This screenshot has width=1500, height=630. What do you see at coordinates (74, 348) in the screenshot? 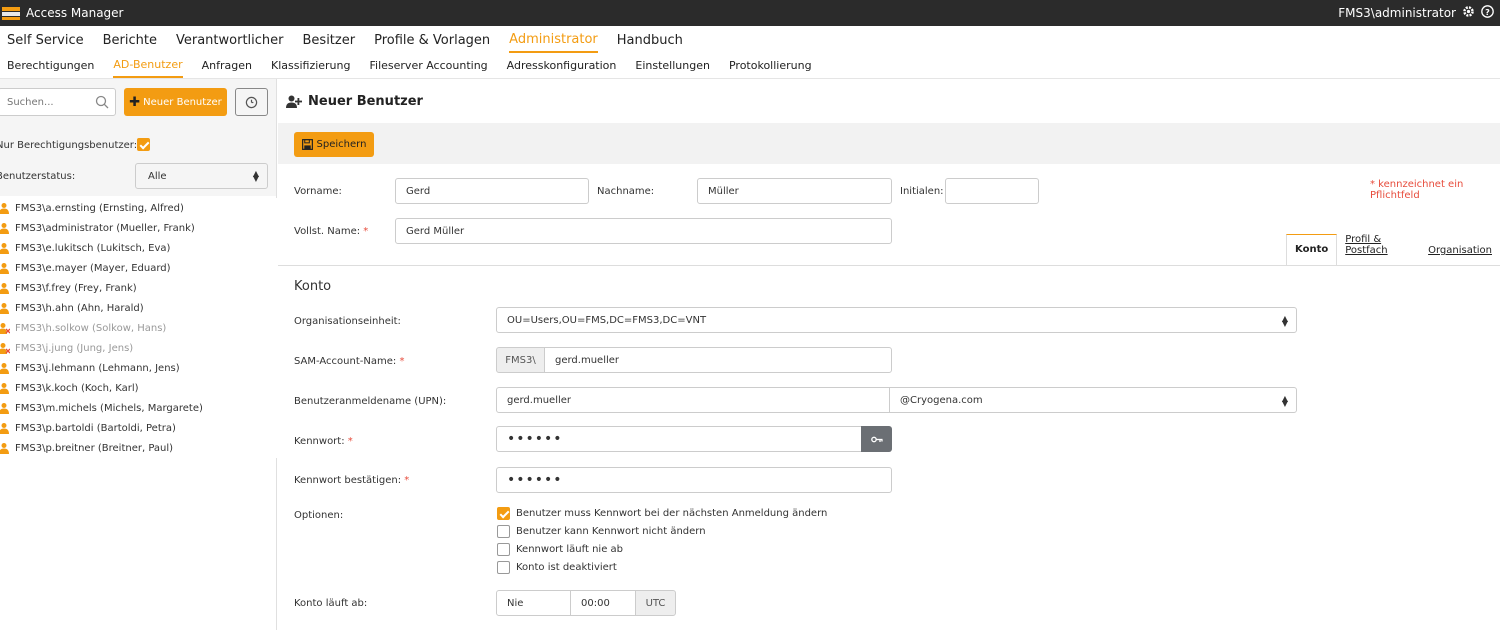
I see `user-list-item-label: FMS3\j.jung (Jung, Jens)` at bounding box center [74, 348].